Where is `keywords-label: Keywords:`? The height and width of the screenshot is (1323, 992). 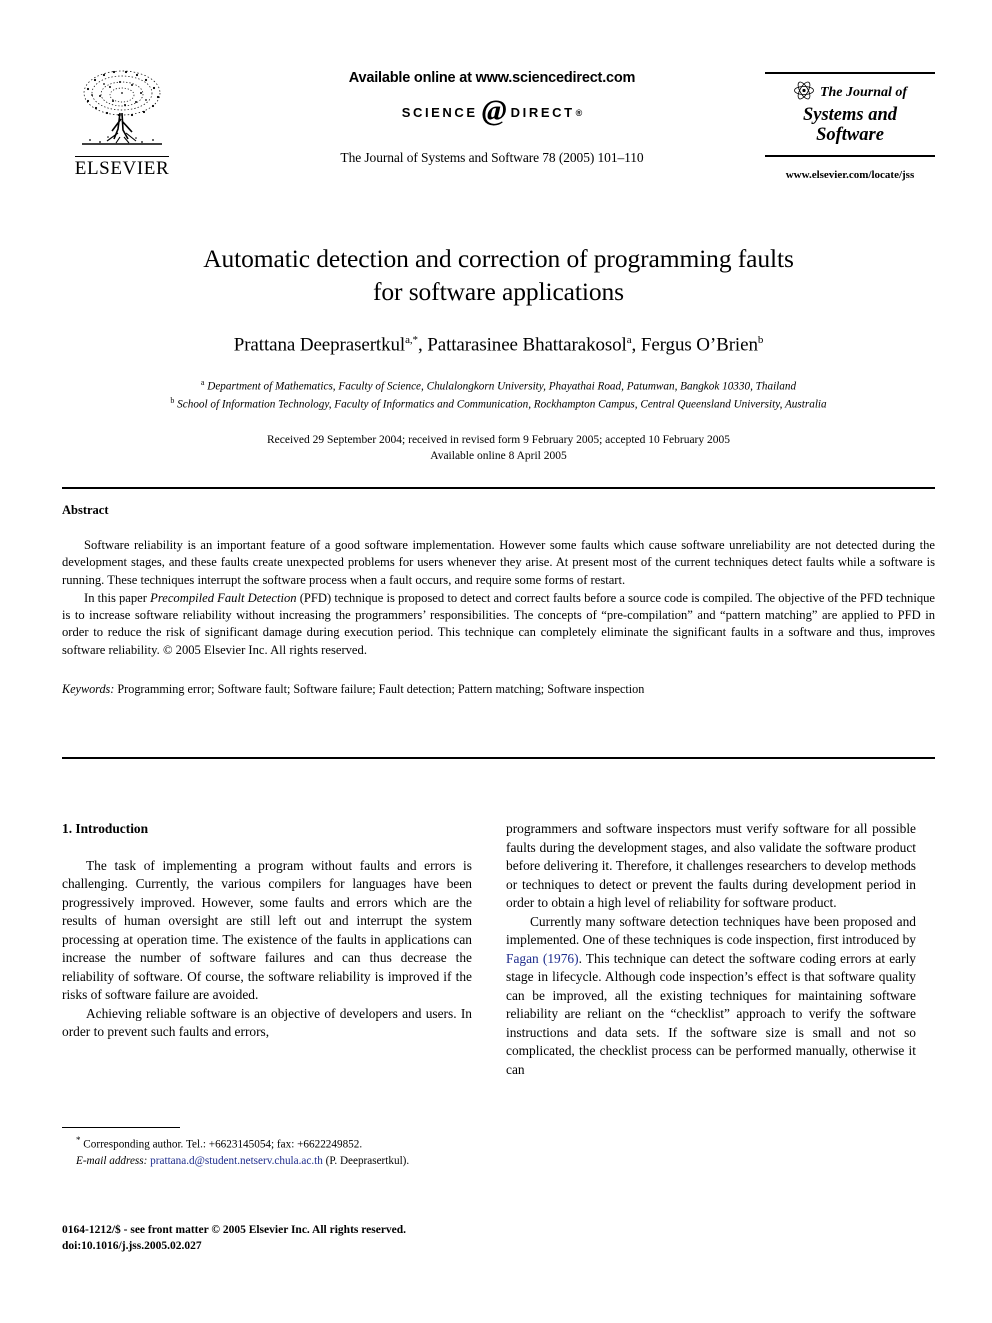
keywords-label: Keywords: is located at coordinates (88, 688).